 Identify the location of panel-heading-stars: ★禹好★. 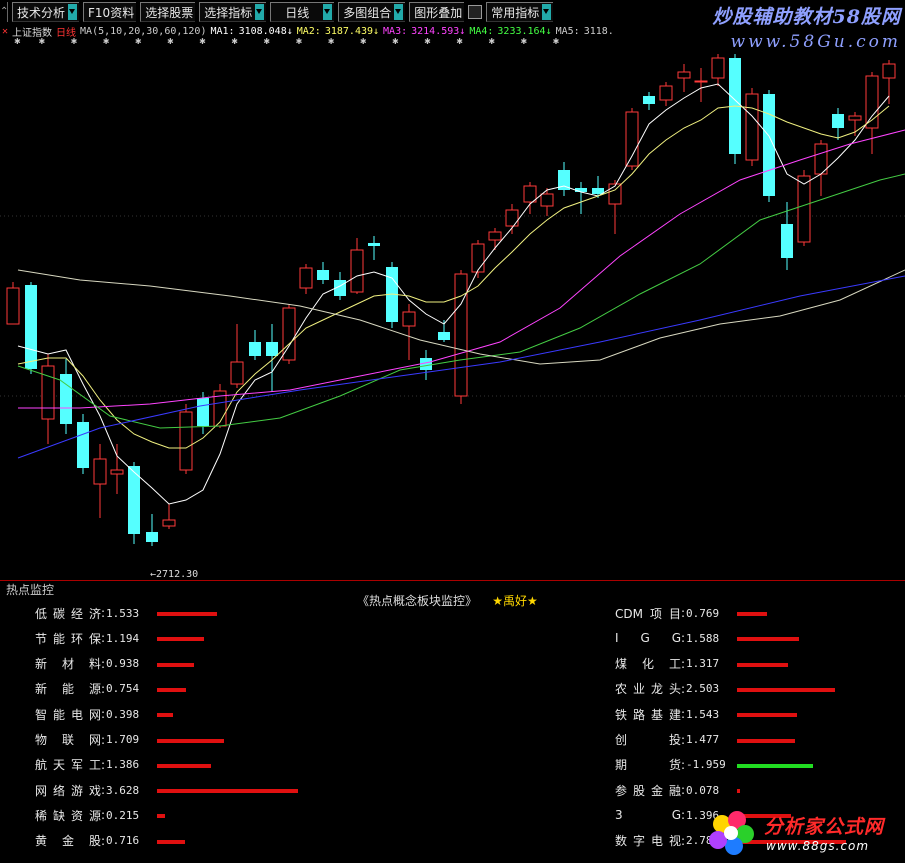
(515, 601).